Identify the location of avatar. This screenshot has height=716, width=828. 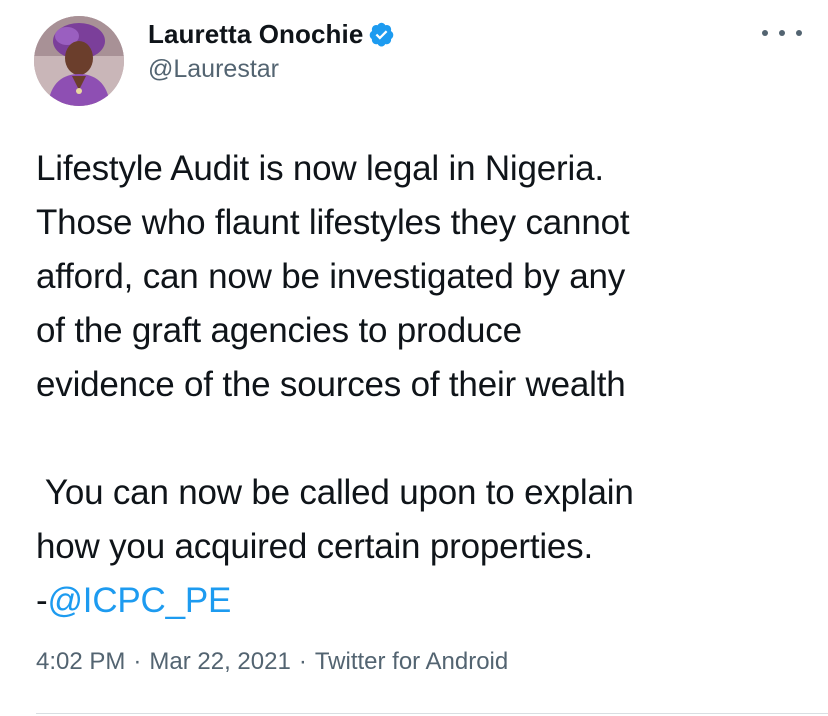
(79, 61).